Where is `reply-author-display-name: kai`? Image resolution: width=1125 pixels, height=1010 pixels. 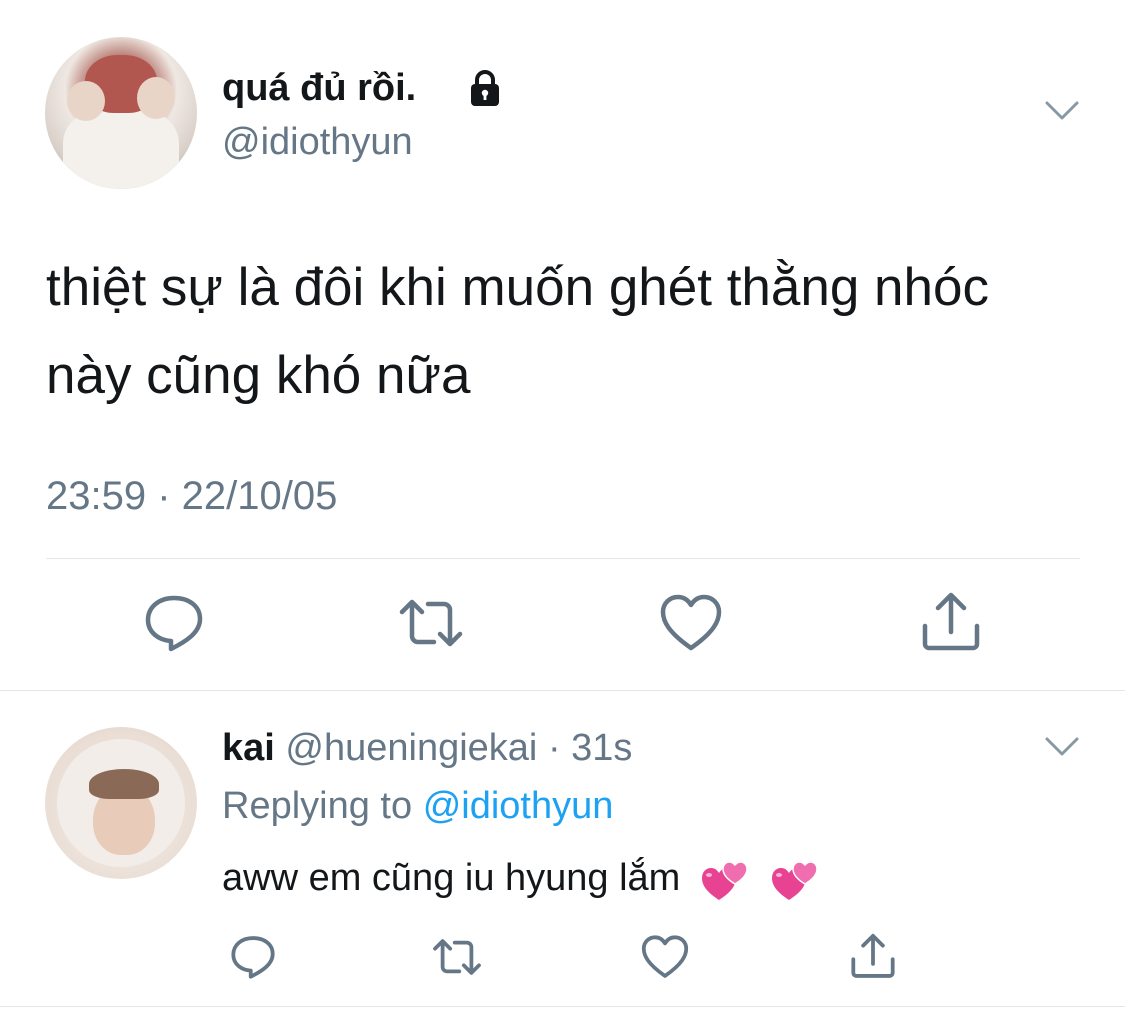 reply-author-display-name: kai is located at coordinates (248, 748).